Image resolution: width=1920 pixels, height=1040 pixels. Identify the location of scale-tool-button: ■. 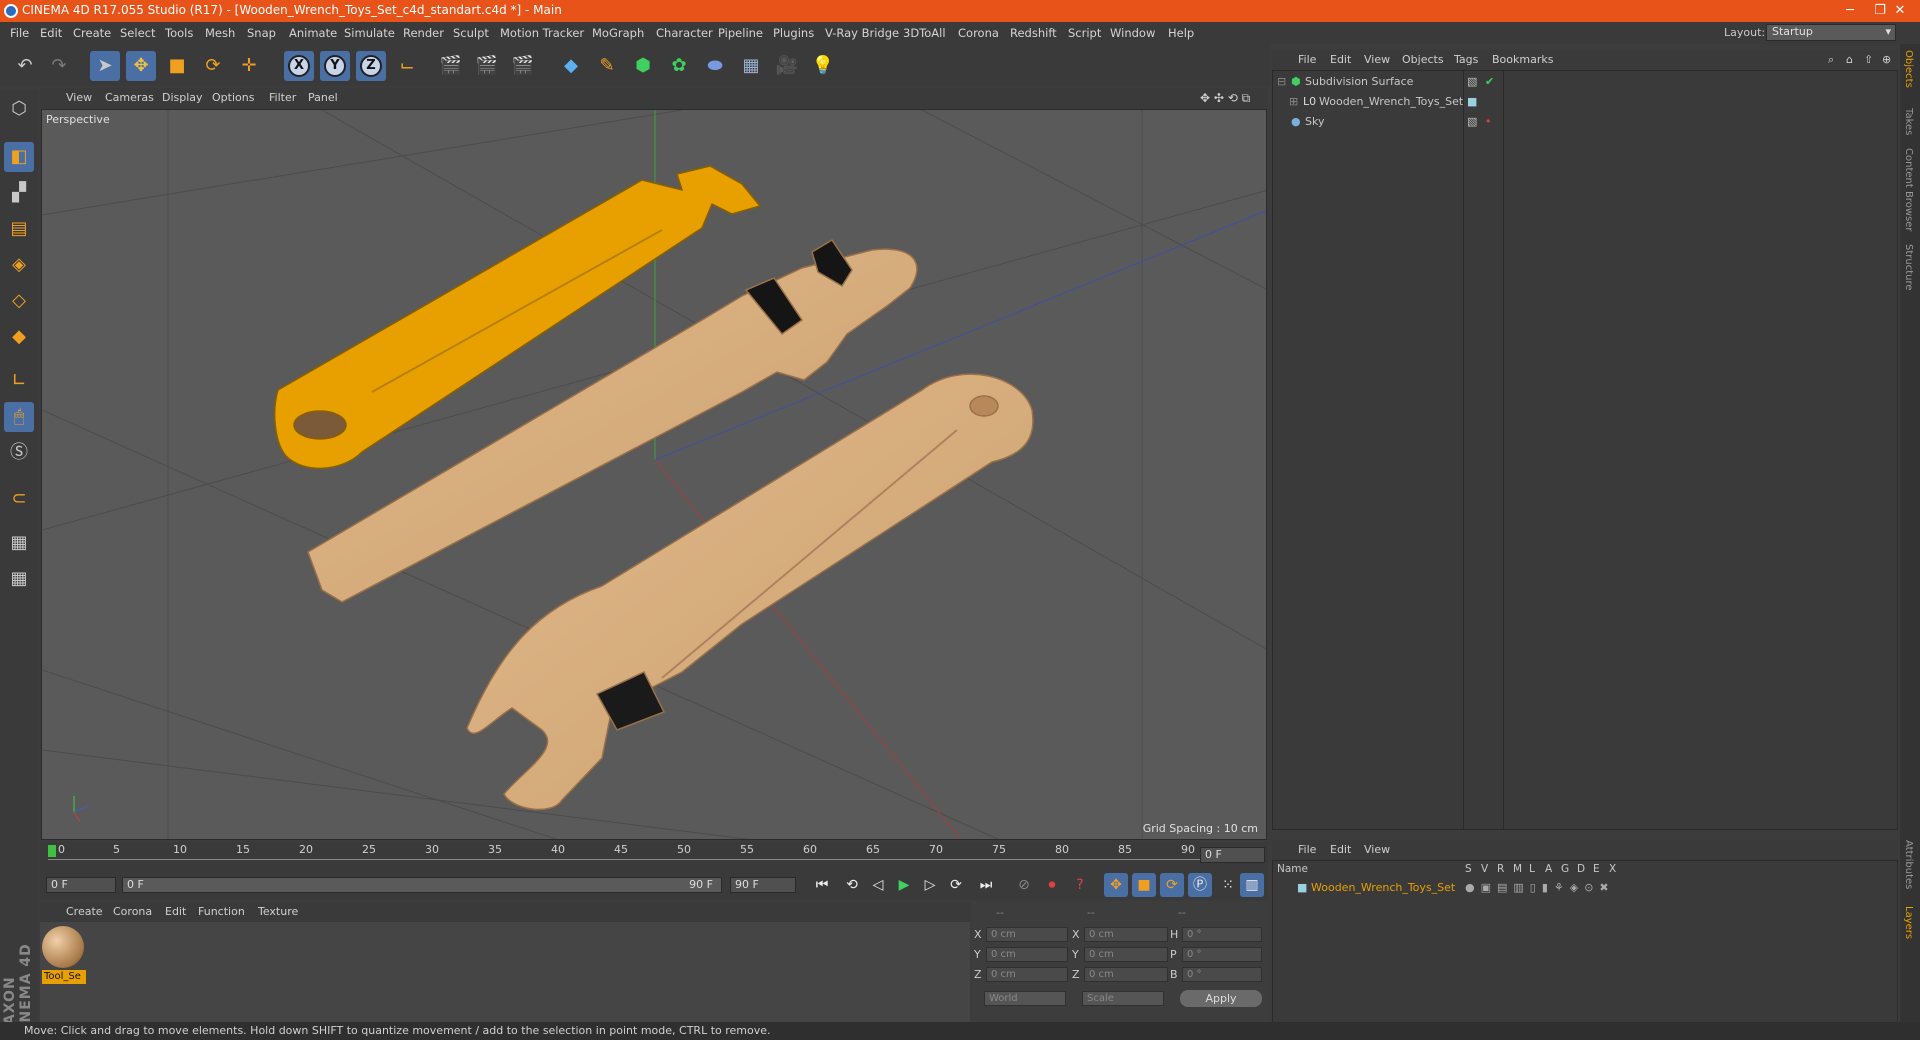
(177, 66).